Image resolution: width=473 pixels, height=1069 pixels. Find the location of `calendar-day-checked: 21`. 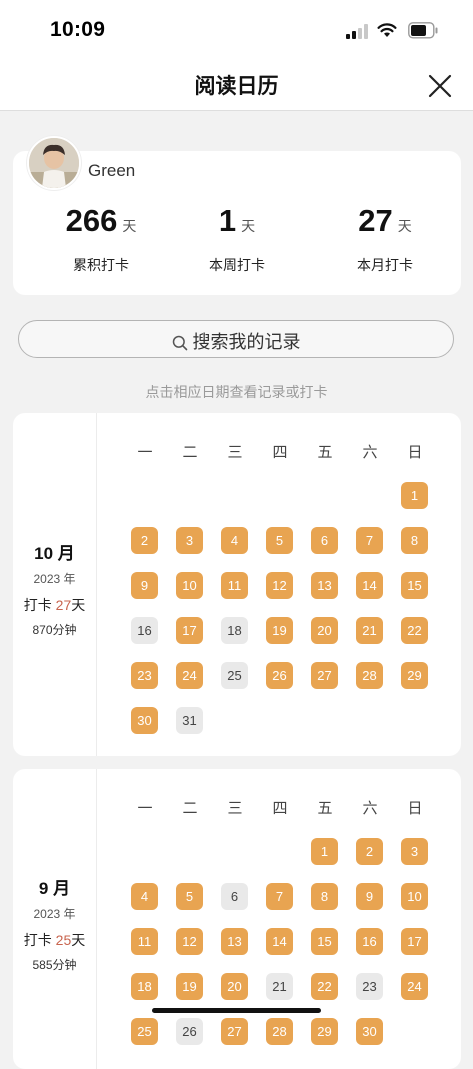

calendar-day-checked: 21 is located at coordinates (369, 630).